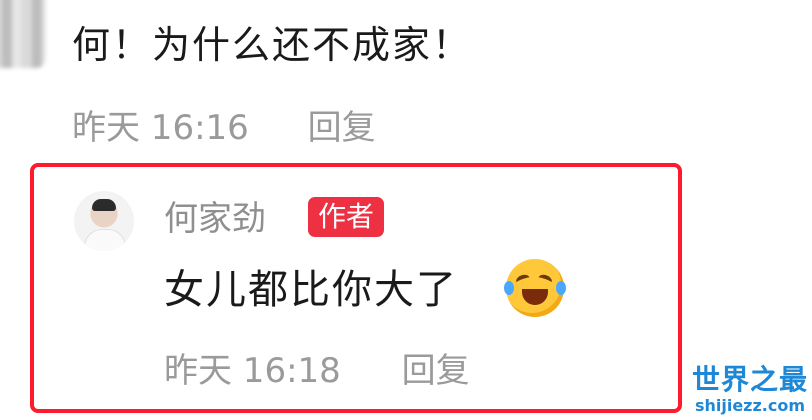 The width and height of the screenshot is (812, 420). Describe the element at coordinates (436, 371) in the screenshot. I see `reply-reply-button: 回复` at that location.